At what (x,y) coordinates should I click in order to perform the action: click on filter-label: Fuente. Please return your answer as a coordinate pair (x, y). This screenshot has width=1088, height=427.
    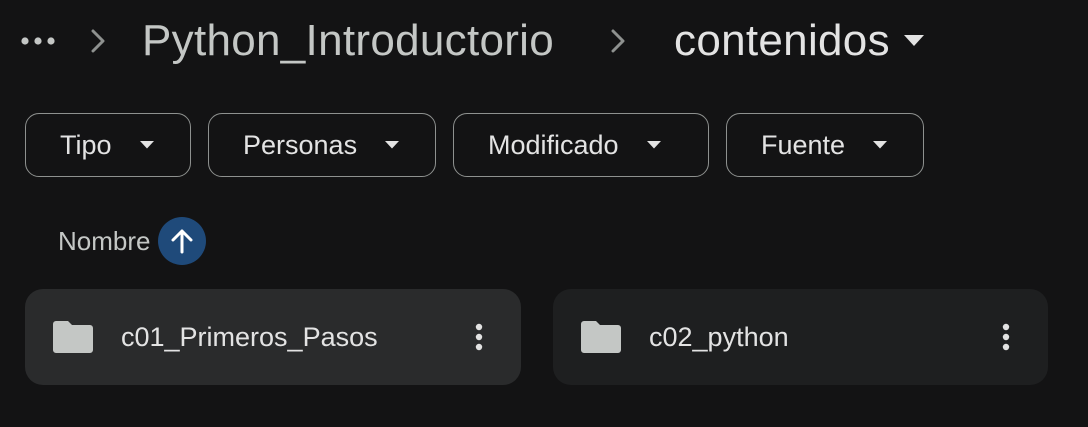
    Looking at the image, I should click on (803, 144).